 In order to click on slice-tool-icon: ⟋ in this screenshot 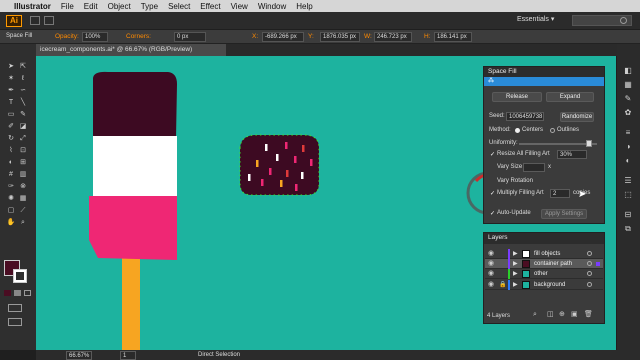, I will do `click(23, 210)`.